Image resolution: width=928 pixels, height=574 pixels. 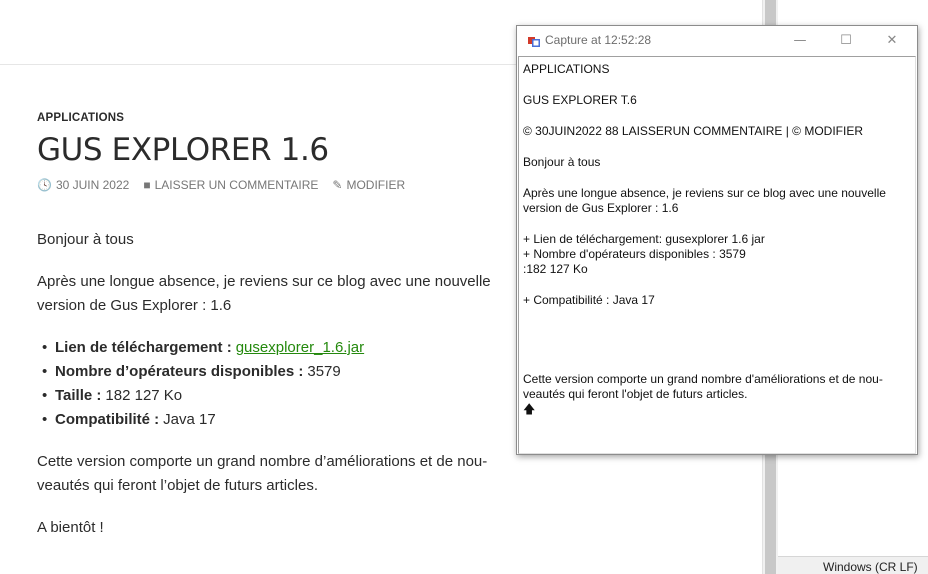 What do you see at coordinates (85, 239) in the screenshot?
I see `greeting: Bonjour à tous` at bounding box center [85, 239].